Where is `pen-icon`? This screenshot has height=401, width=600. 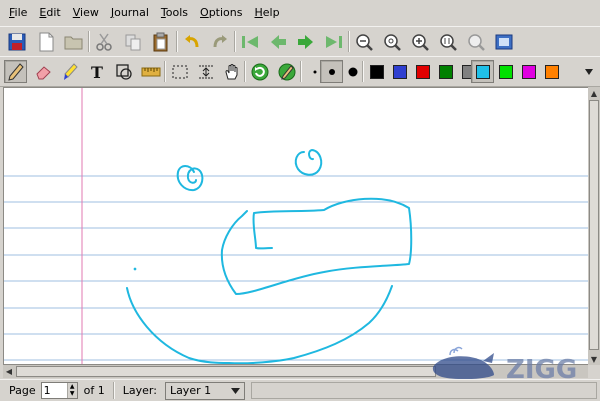 pen-icon is located at coordinates (15, 71).